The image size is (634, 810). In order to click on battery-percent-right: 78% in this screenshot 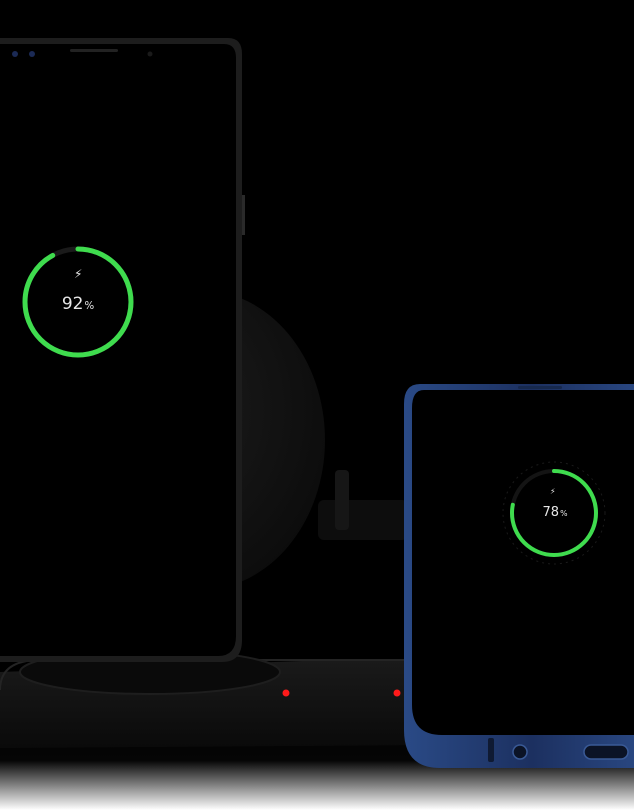, I will do `click(555, 512)`.